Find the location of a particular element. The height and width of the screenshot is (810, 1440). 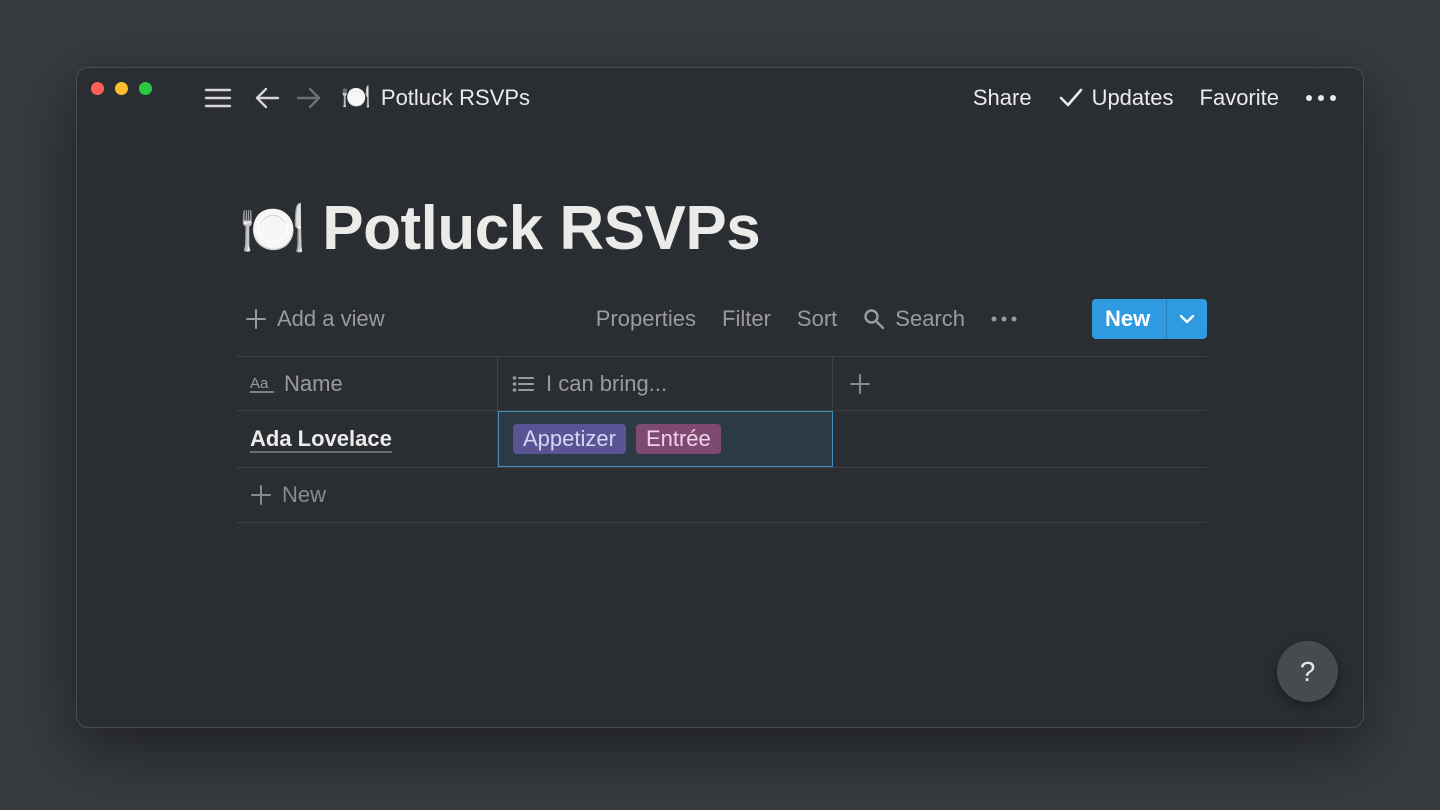

breadcrumb-title: Potluck RSVPs is located at coordinates (455, 98).